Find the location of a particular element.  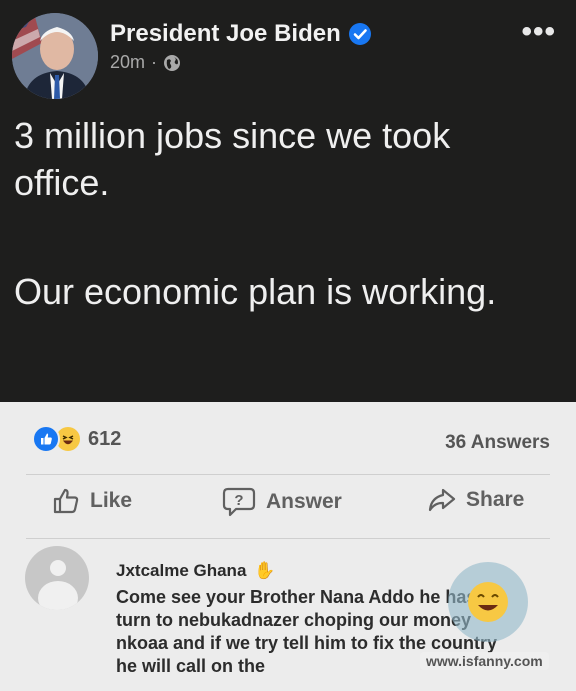

default-avatar-head is located at coordinates (58, 568).